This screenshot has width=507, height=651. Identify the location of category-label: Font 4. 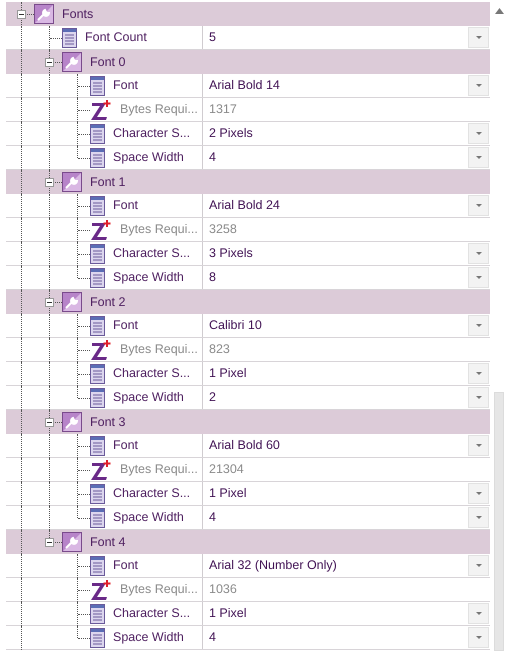
(108, 542).